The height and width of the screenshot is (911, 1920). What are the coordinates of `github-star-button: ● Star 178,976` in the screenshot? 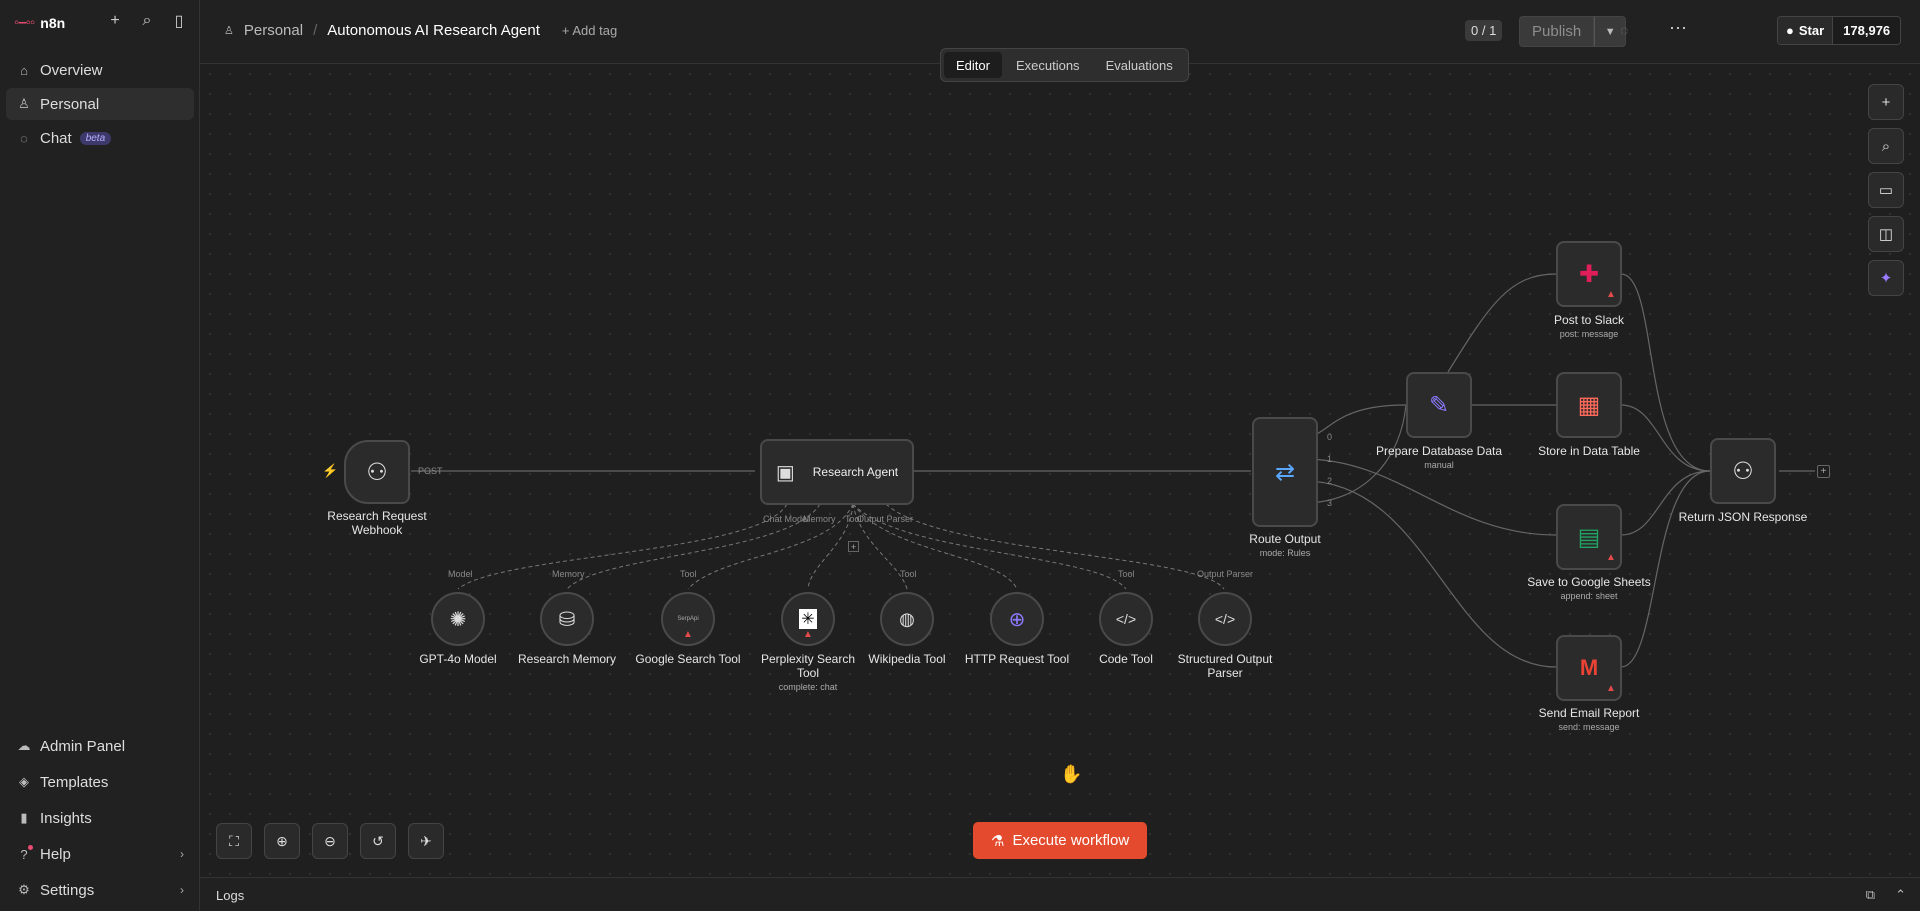 It's located at (1839, 30).